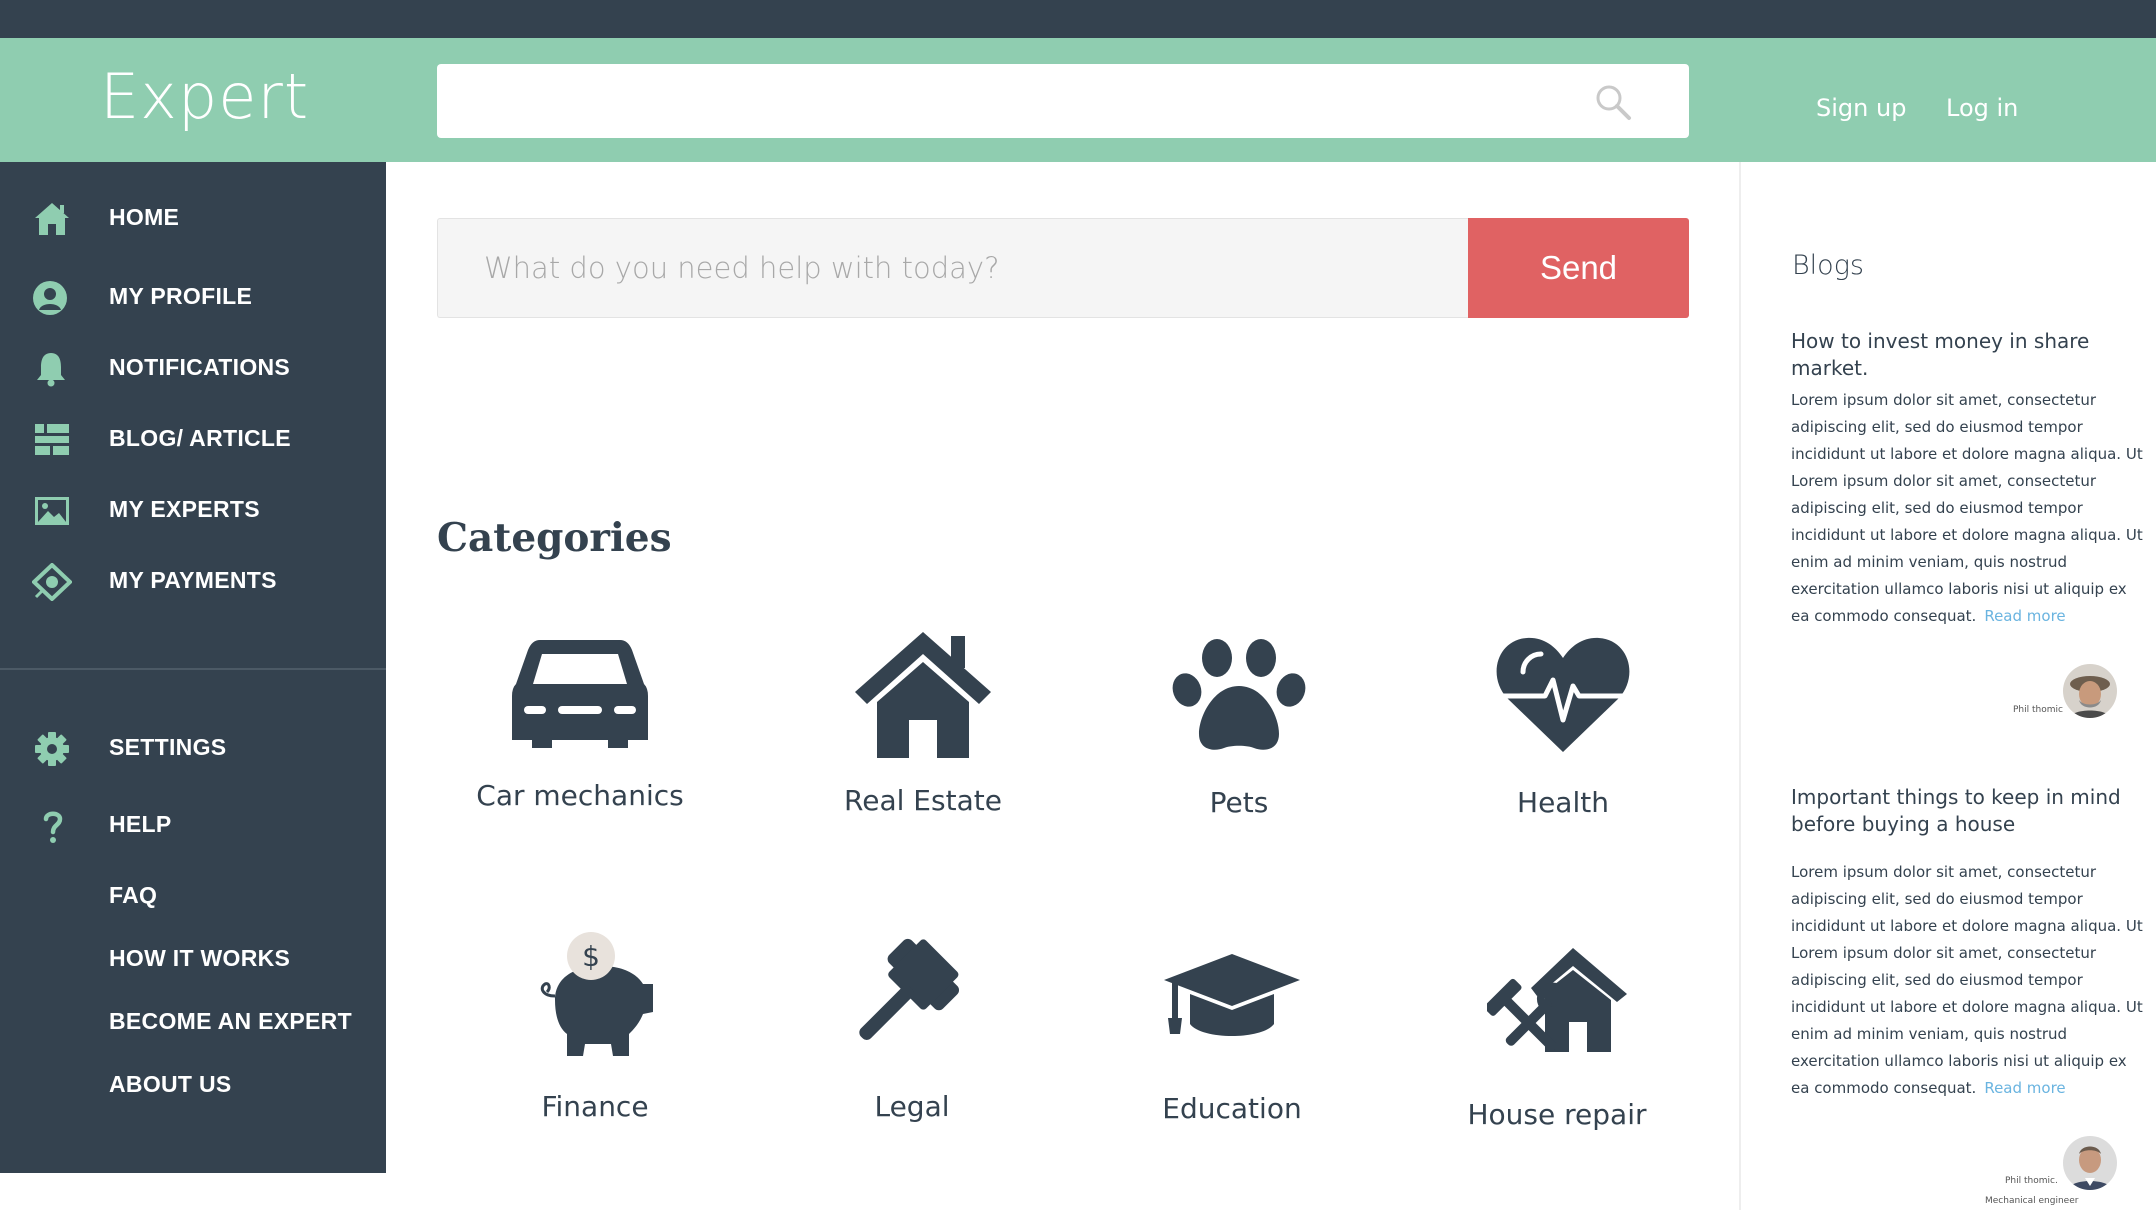 This screenshot has height=1210, width=2156. What do you see at coordinates (50, 298) in the screenshot?
I see `user-icon` at bounding box center [50, 298].